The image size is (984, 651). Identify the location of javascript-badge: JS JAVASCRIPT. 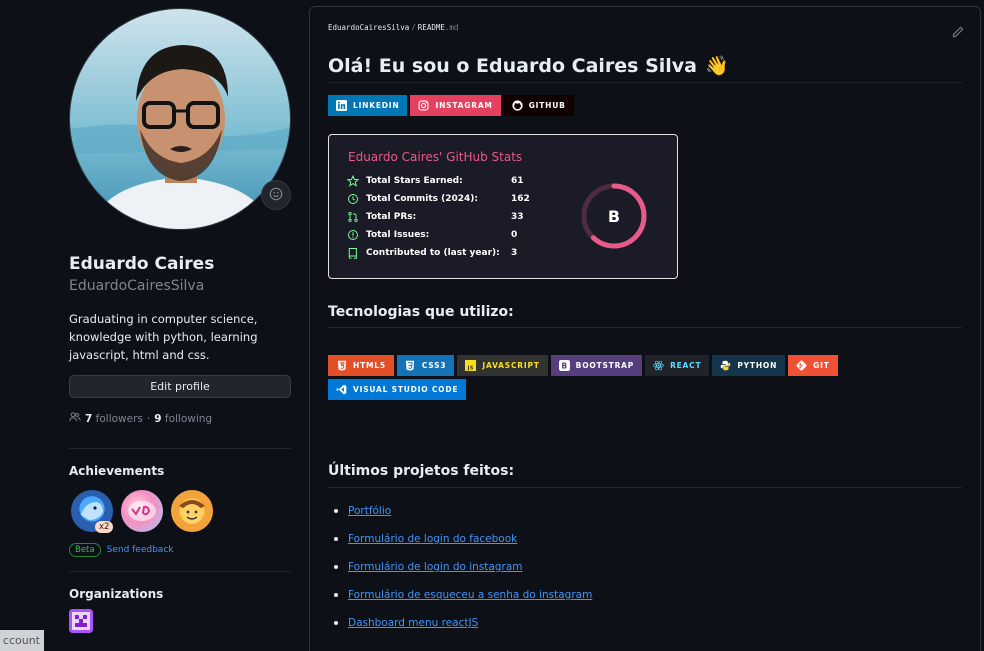
(502, 365).